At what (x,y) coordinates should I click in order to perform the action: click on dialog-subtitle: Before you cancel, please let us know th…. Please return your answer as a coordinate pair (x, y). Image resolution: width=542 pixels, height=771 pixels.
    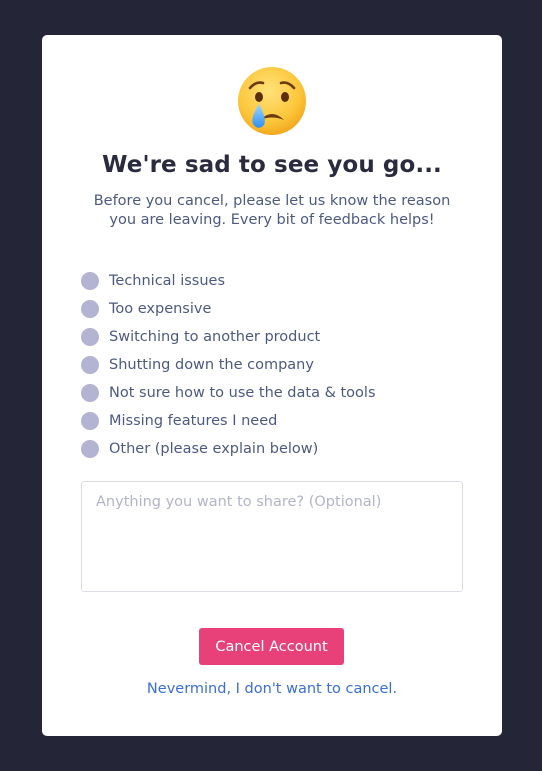
    Looking at the image, I should click on (272, 210).